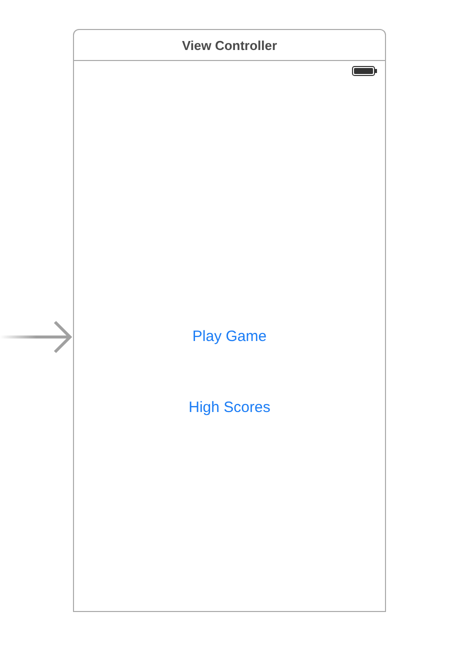  What do you see at coordinates (229, 407) in the screenshot?
I see `text-button: High Scores` at bounding box center [229, 407].